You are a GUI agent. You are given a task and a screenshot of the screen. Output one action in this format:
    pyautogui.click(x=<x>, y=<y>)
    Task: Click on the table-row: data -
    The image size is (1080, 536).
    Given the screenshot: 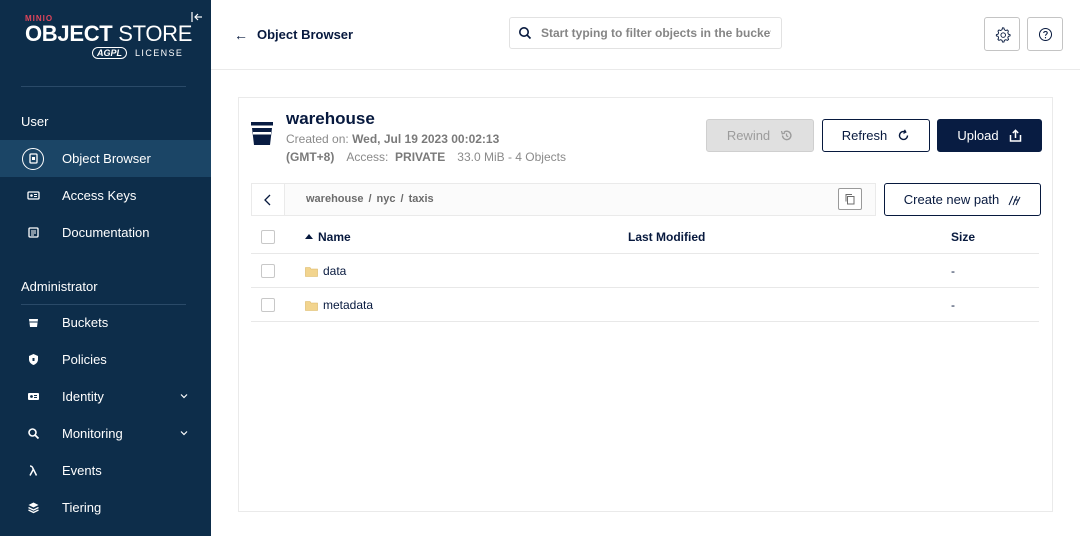 What is the action you would take?
    pyautogui.click(x=645, y=271)
    